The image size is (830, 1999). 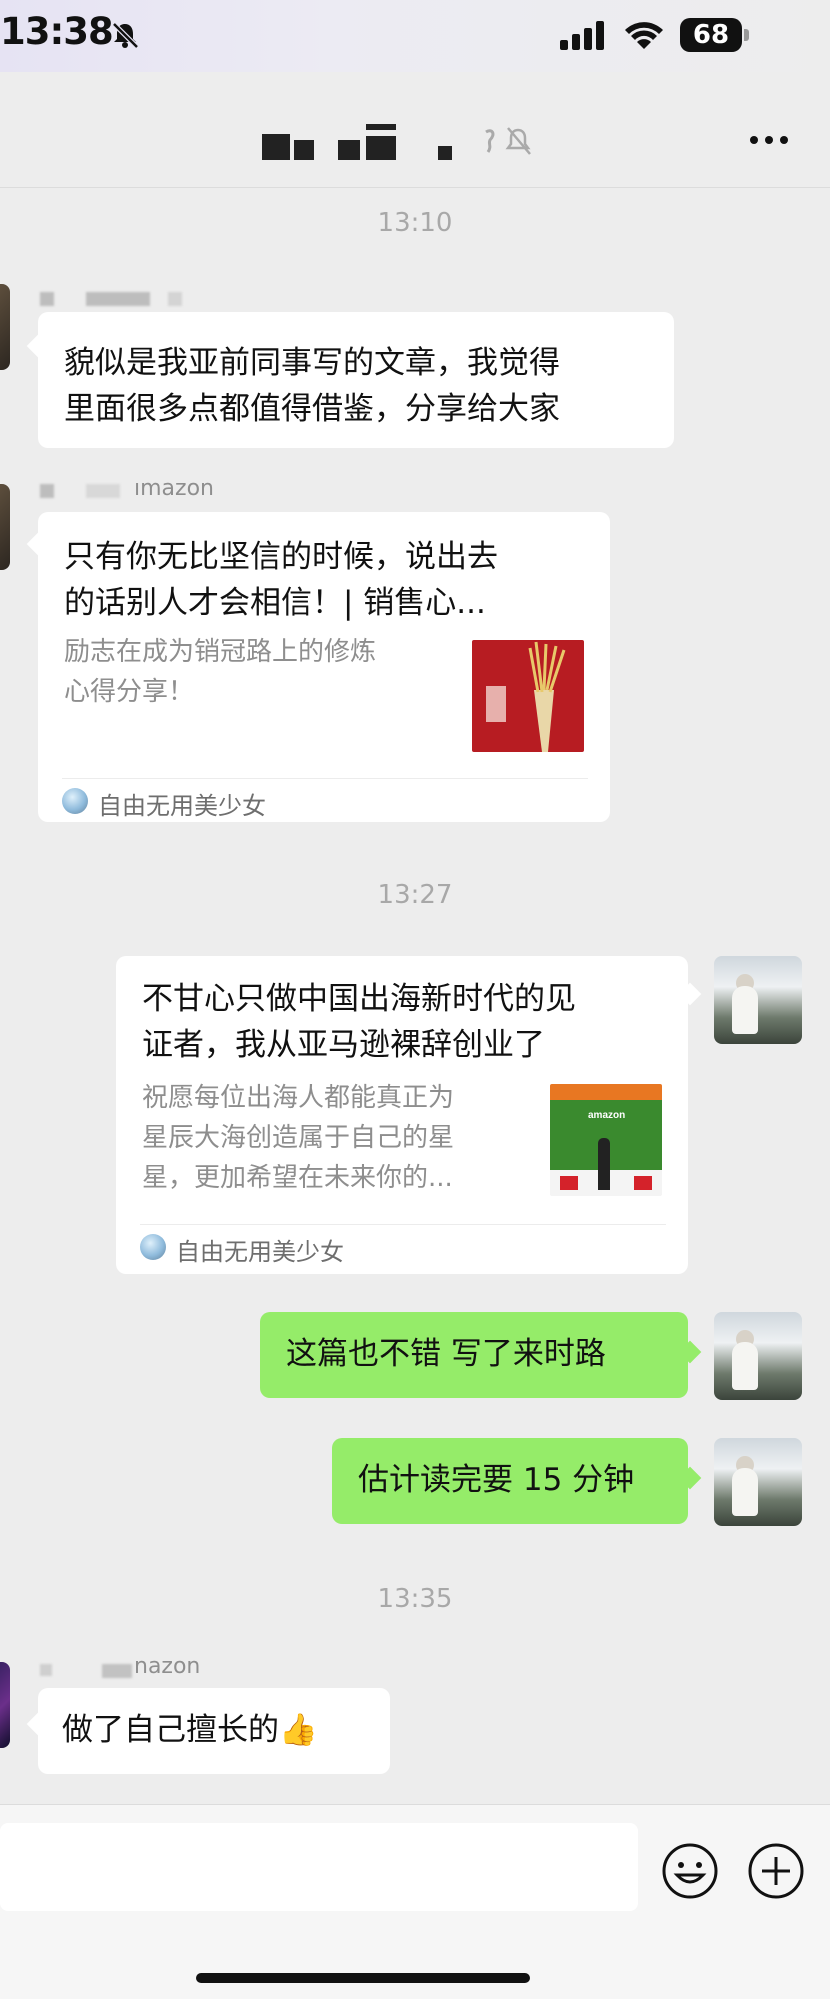 What do you see at coordinates (510, 1481) in the screenshot?
I see `message-bubble: 估计读完要 15 分钟` at bounding box center [510, 1481].